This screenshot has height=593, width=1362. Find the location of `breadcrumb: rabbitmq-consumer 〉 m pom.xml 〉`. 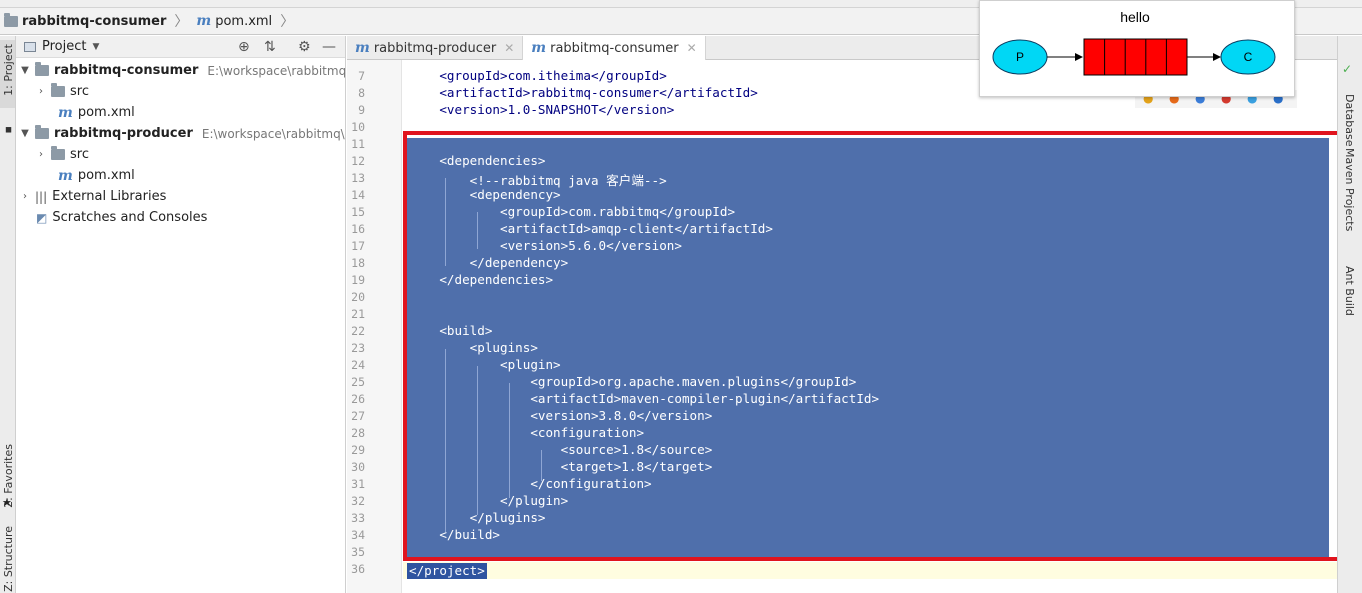

breadcrumb: rabbitmq-consumer 〉 m pom.xml 〉 is located at coordinates (151, 21).